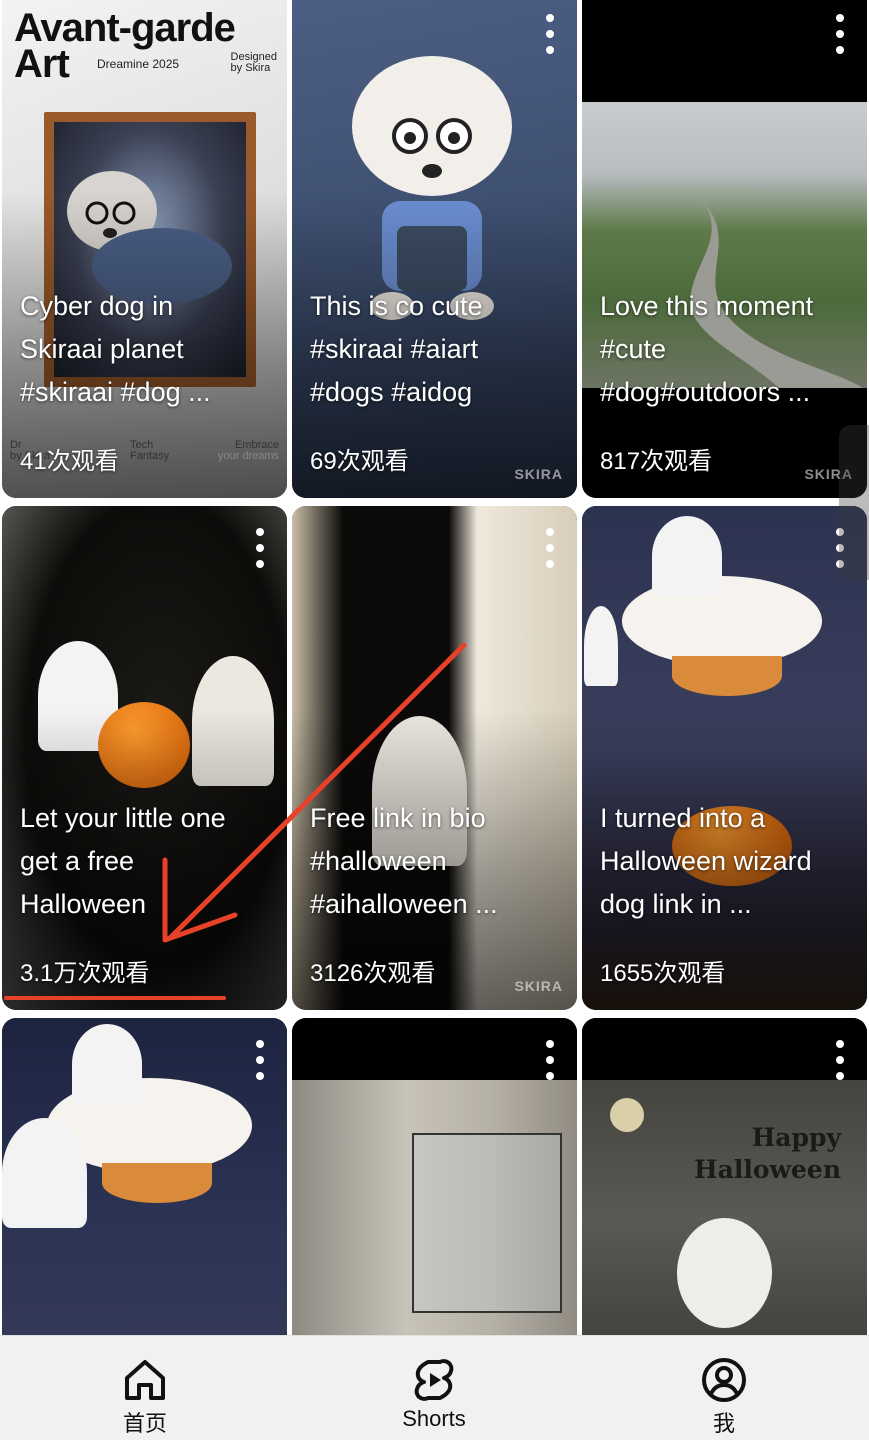 The width and height of the screenshot is (869, 1441). What do you see at coordinates (85, 973) in the screenshot?
I see `view-count: 3.1万次观看` at bounding box center [85, 973].